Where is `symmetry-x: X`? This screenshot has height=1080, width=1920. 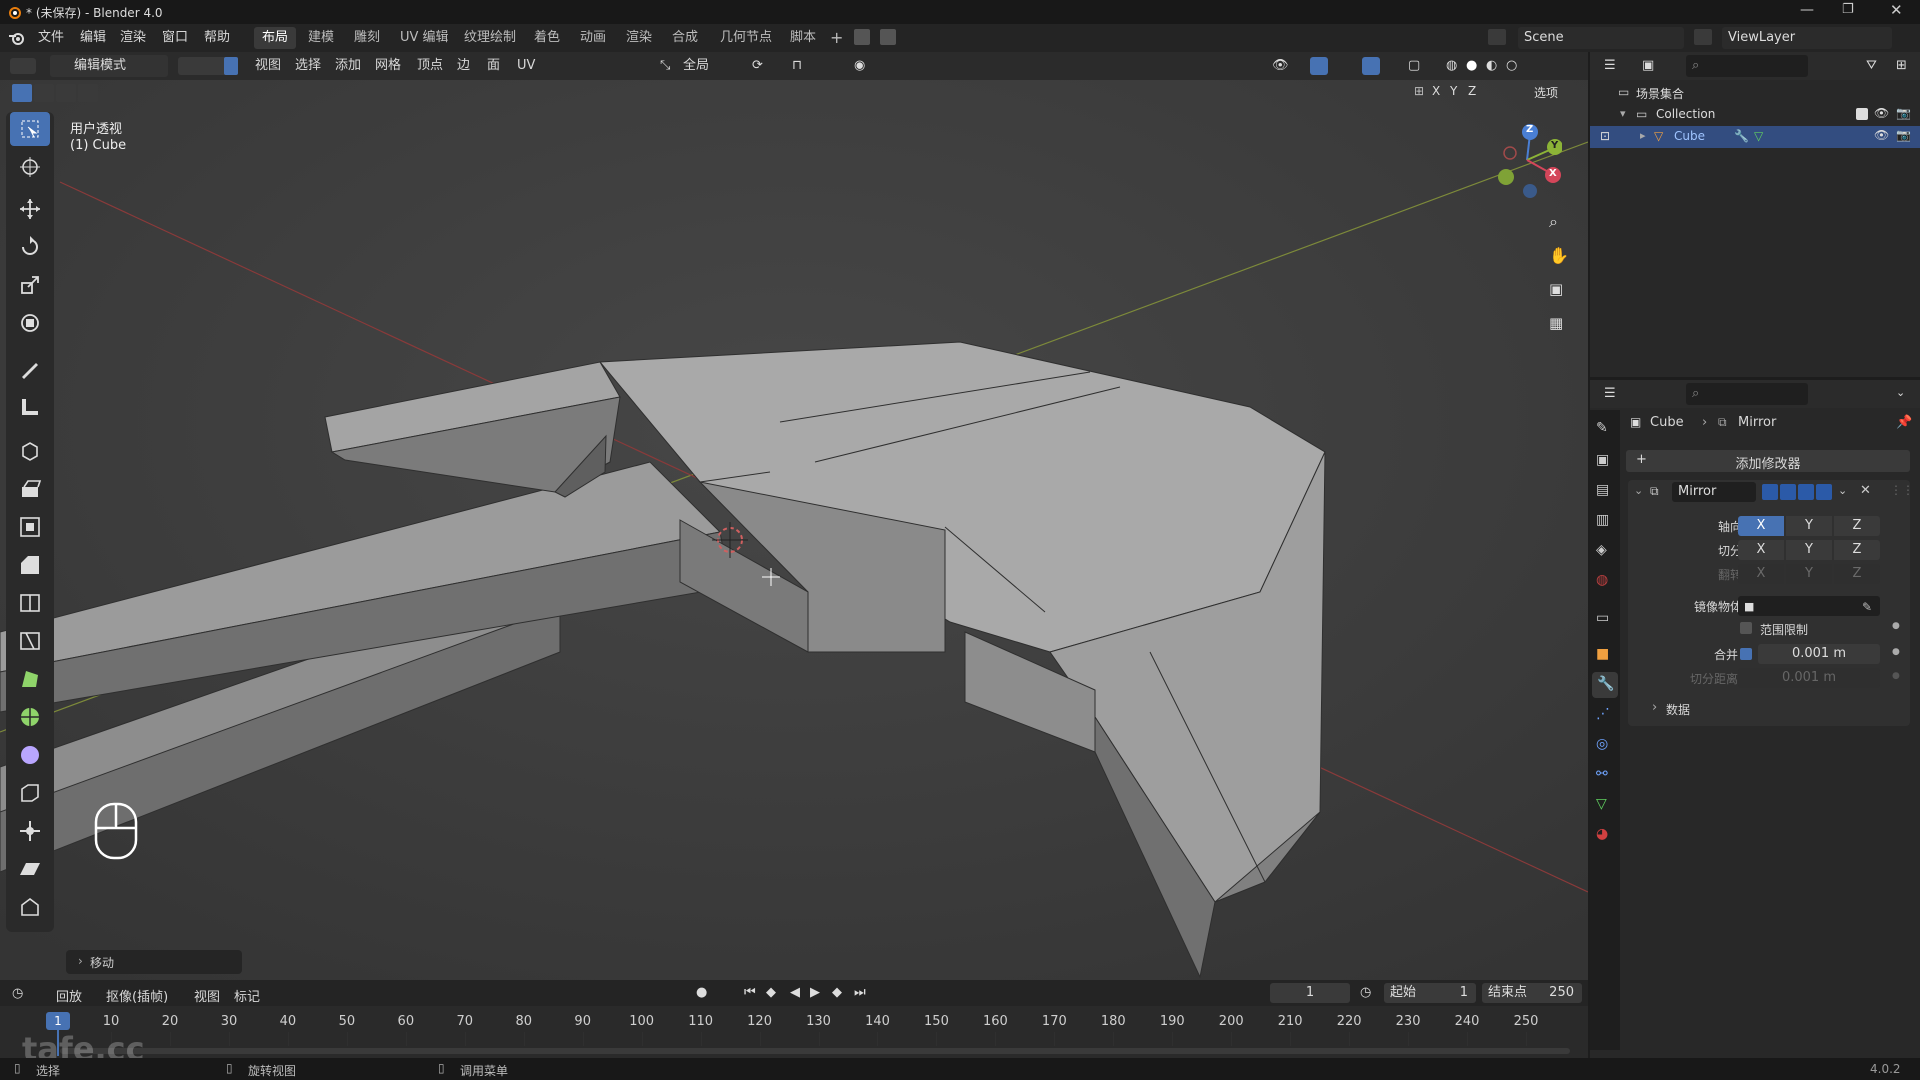 symmetry-x: X is located at coordinates (1436, 91).